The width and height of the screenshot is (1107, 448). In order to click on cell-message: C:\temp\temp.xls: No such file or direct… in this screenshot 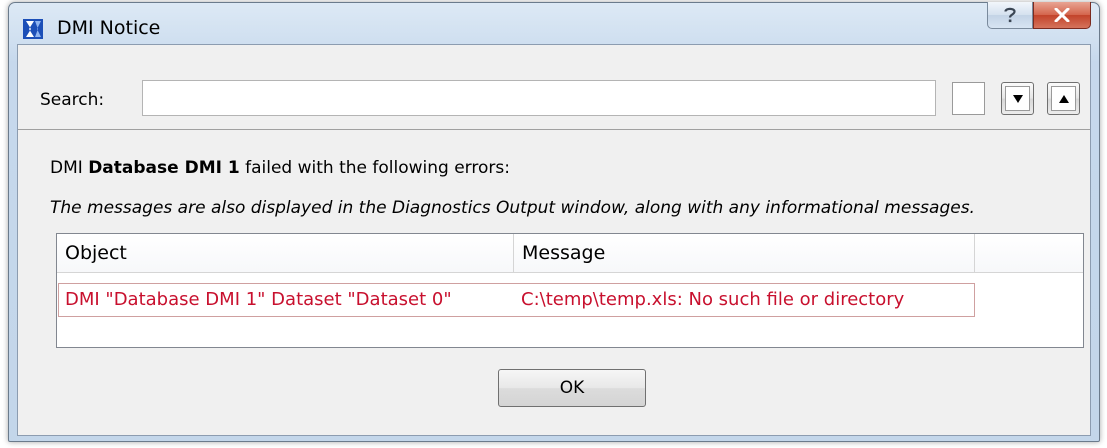, I will do `click(713, 299)`.